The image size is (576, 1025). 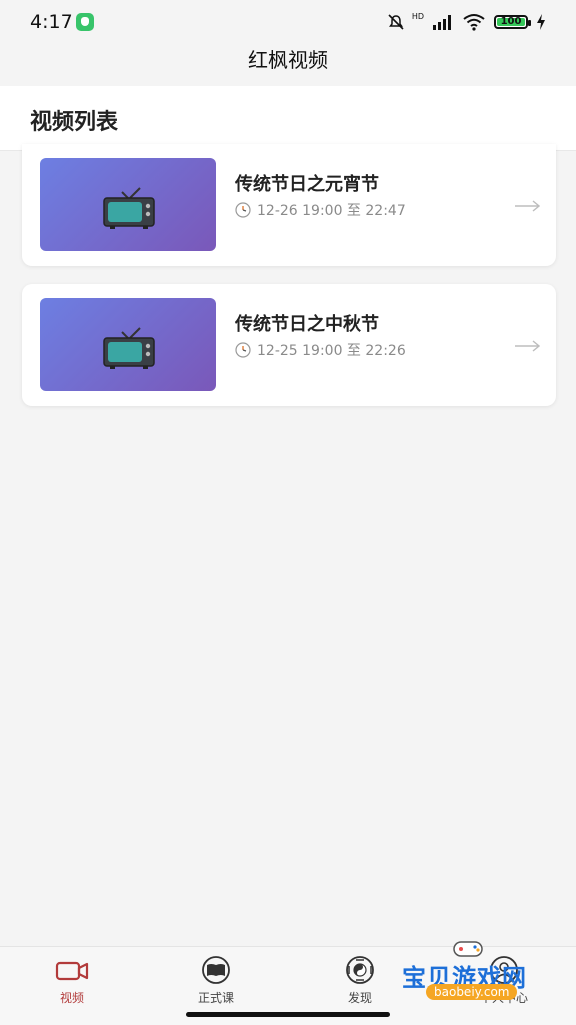 I want to click on charging-icon, so click(x=541, y=22).